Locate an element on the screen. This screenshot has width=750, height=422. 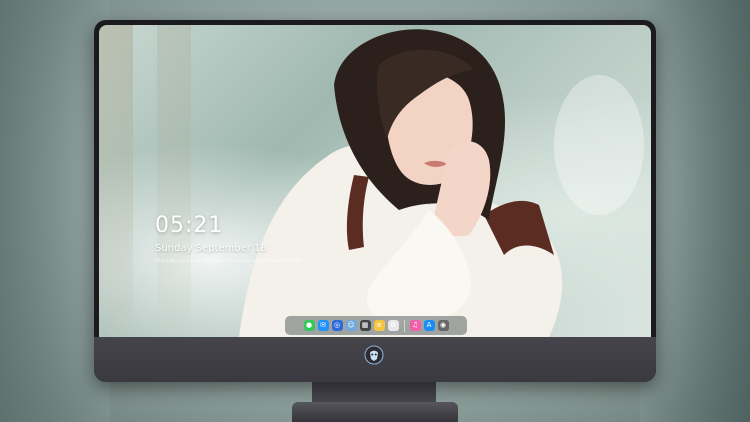
dock-separator is located at coordinates (404, 325).